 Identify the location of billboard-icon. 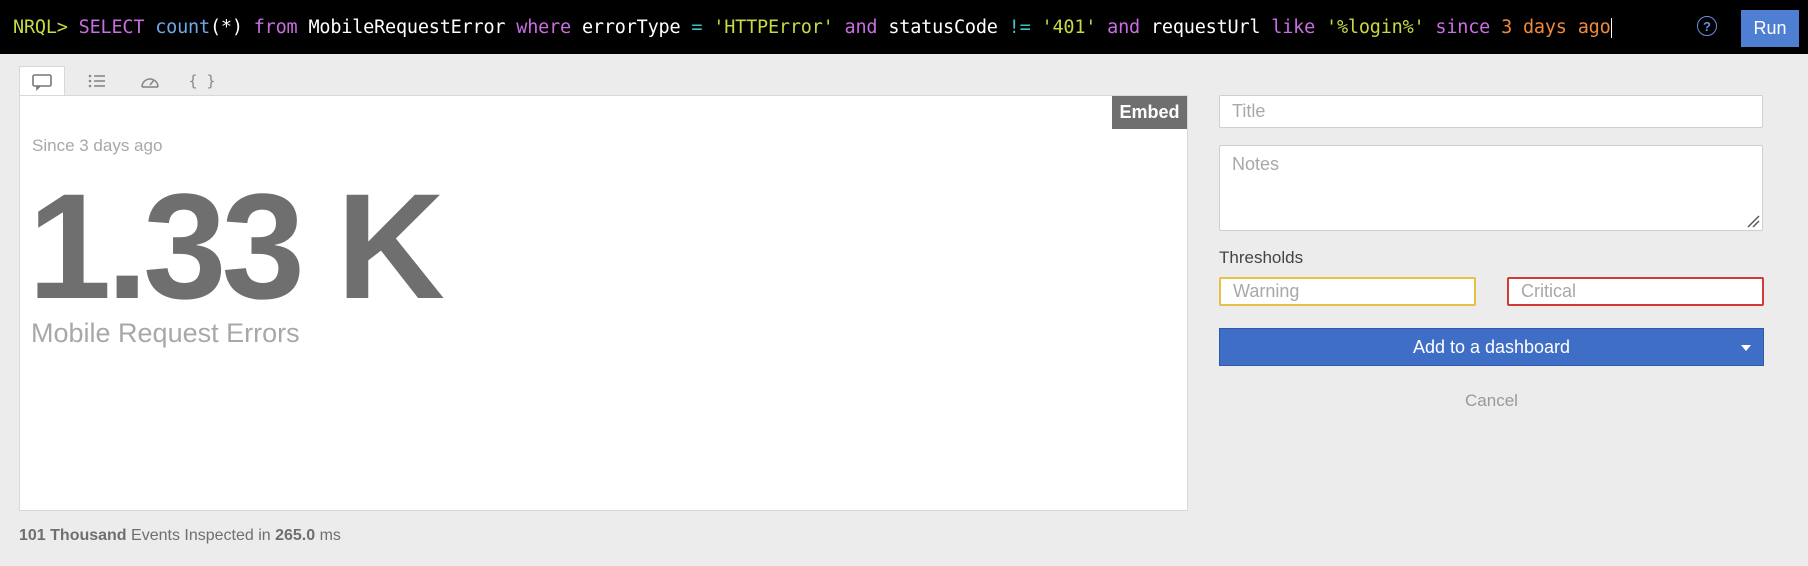
(42, 82).